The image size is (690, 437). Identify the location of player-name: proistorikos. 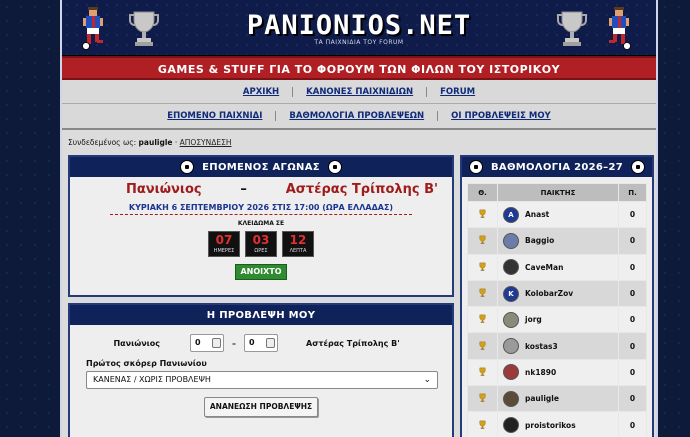
(550, 425).